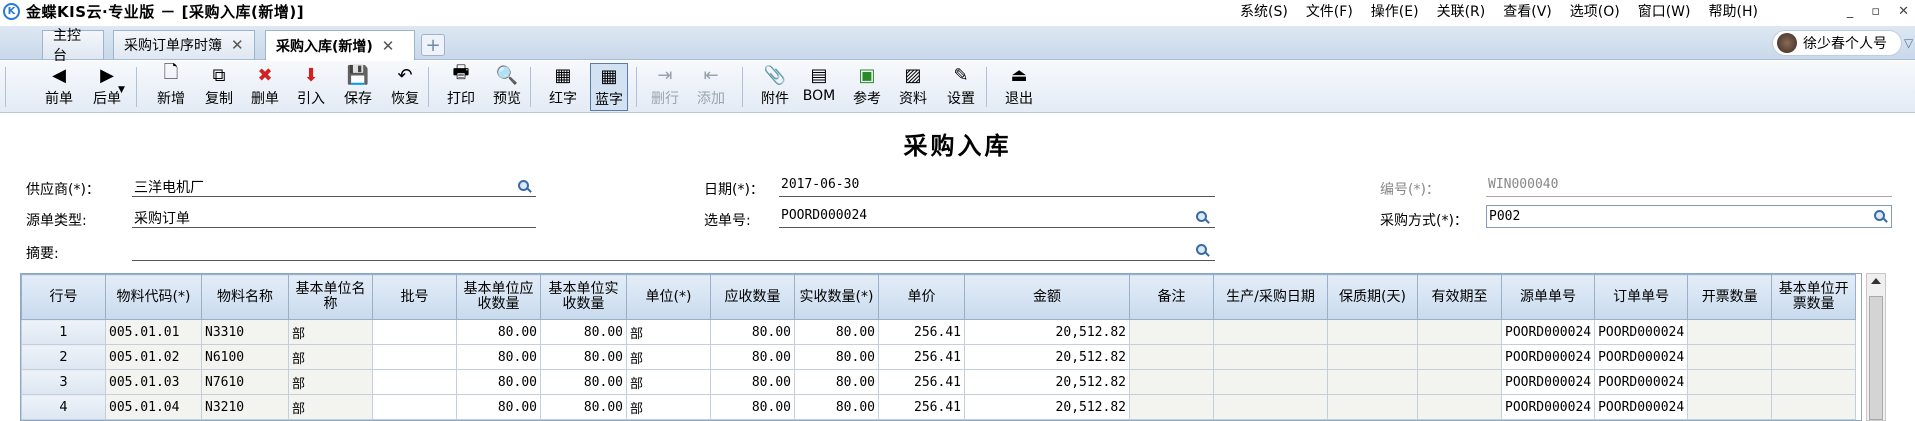  What do you see at coordinates (1201, 218) in the screenshot?
I see `source-no-lookup-icon` at bounding box center [1201, 218].